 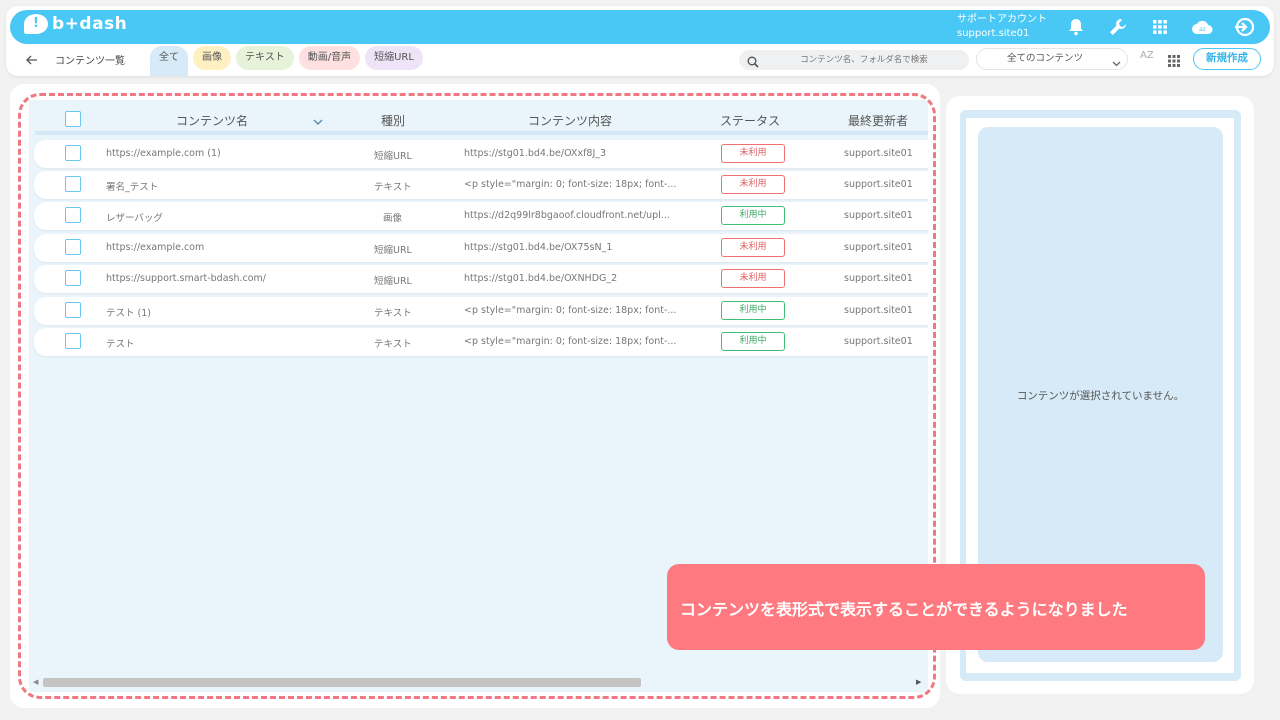 I want to click on scroll-right-icon: ▶, so click(x=918, y=682).